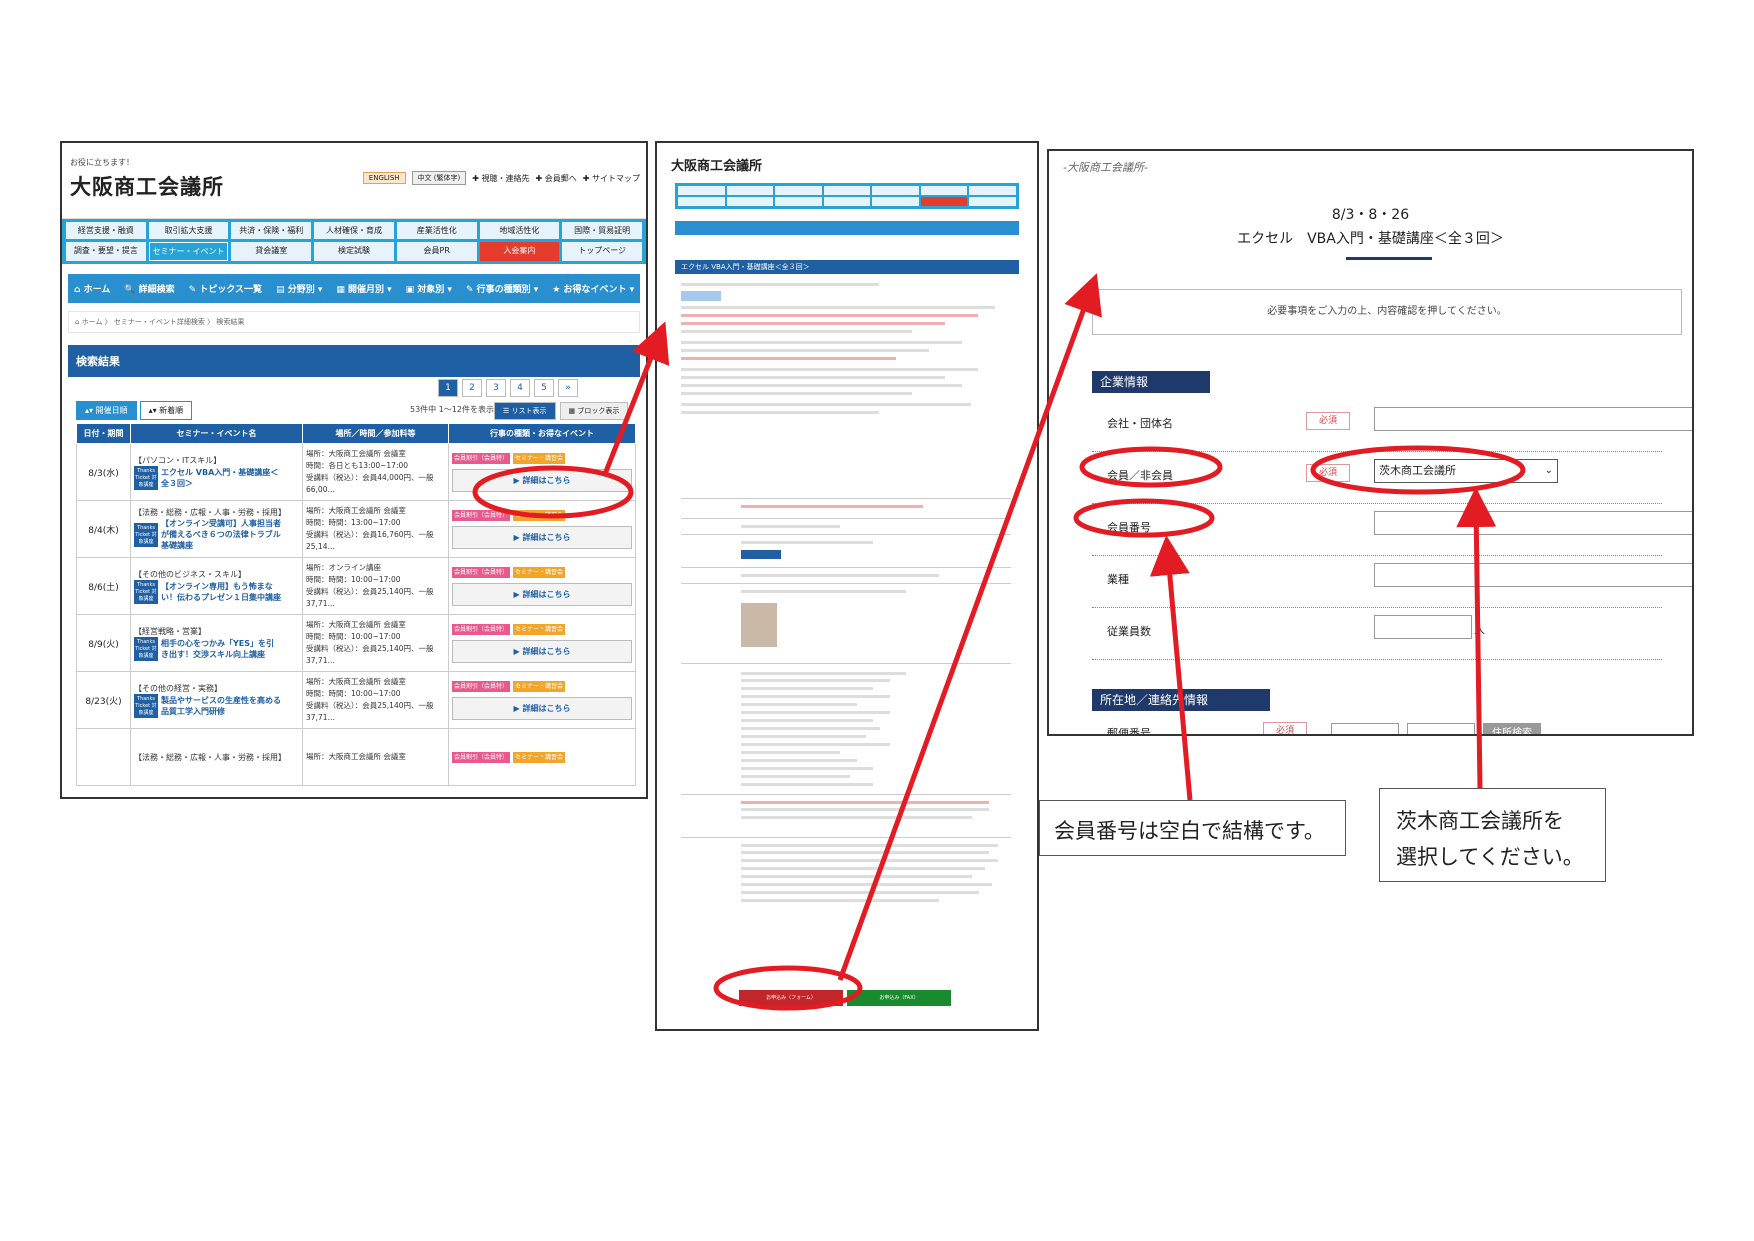 This screenshot has height=1241, width=1754. What do you see at coordinates (1492, 835) in the screenshot?
I see `callout-select: 茨木商工会議所を 選択してください。` at bounding box center [1492, 835].